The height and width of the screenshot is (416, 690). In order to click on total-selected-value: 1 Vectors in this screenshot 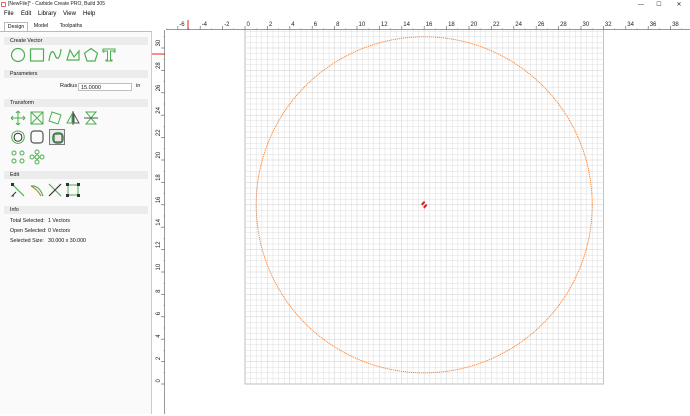, I will do `click(59, 221)`.